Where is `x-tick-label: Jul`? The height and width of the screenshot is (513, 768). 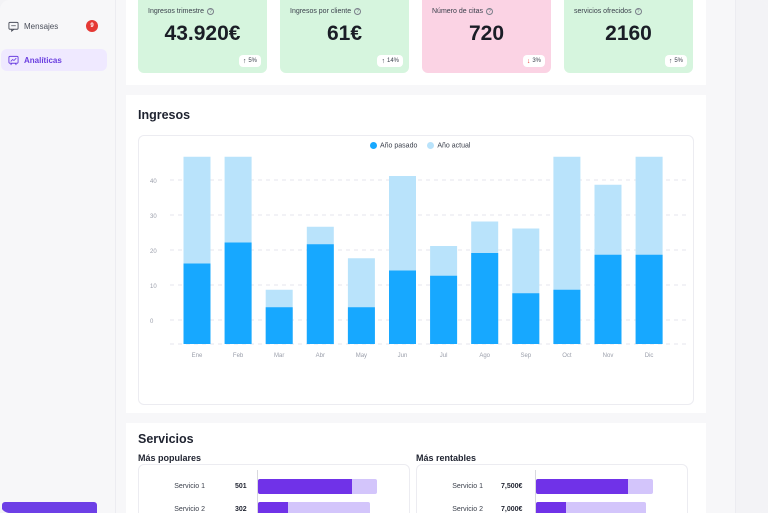 x-tick-label: Jul is located at coordinates (444, 356).